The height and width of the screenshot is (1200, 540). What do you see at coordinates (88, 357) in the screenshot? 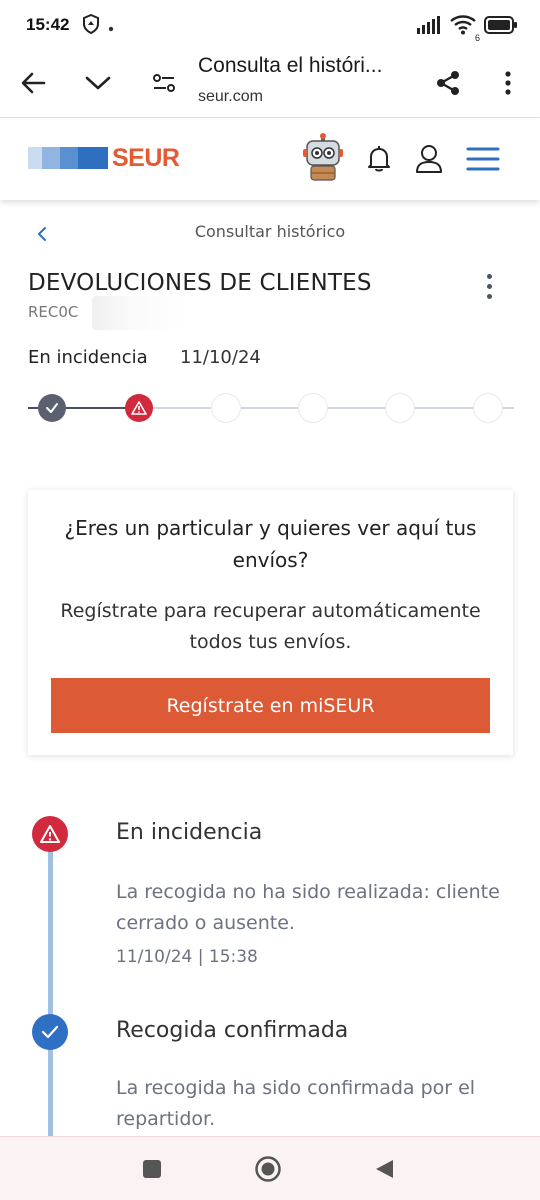
I see `status-label: En incidencia` at bounding box center [88, 357].